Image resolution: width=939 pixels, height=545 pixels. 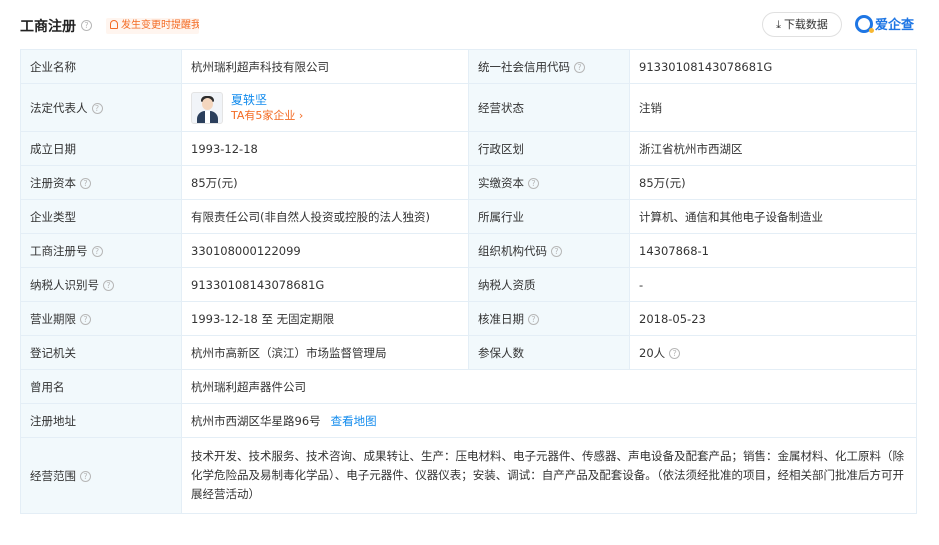 I want to click on label-legal-rep: 法定代表人?, so click(x=101, y=107).